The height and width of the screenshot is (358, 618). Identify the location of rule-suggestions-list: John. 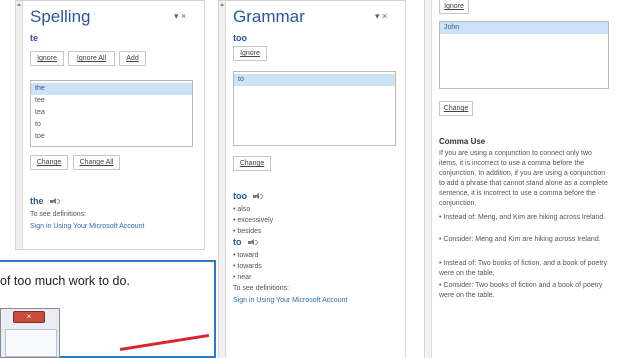
(524, 55).